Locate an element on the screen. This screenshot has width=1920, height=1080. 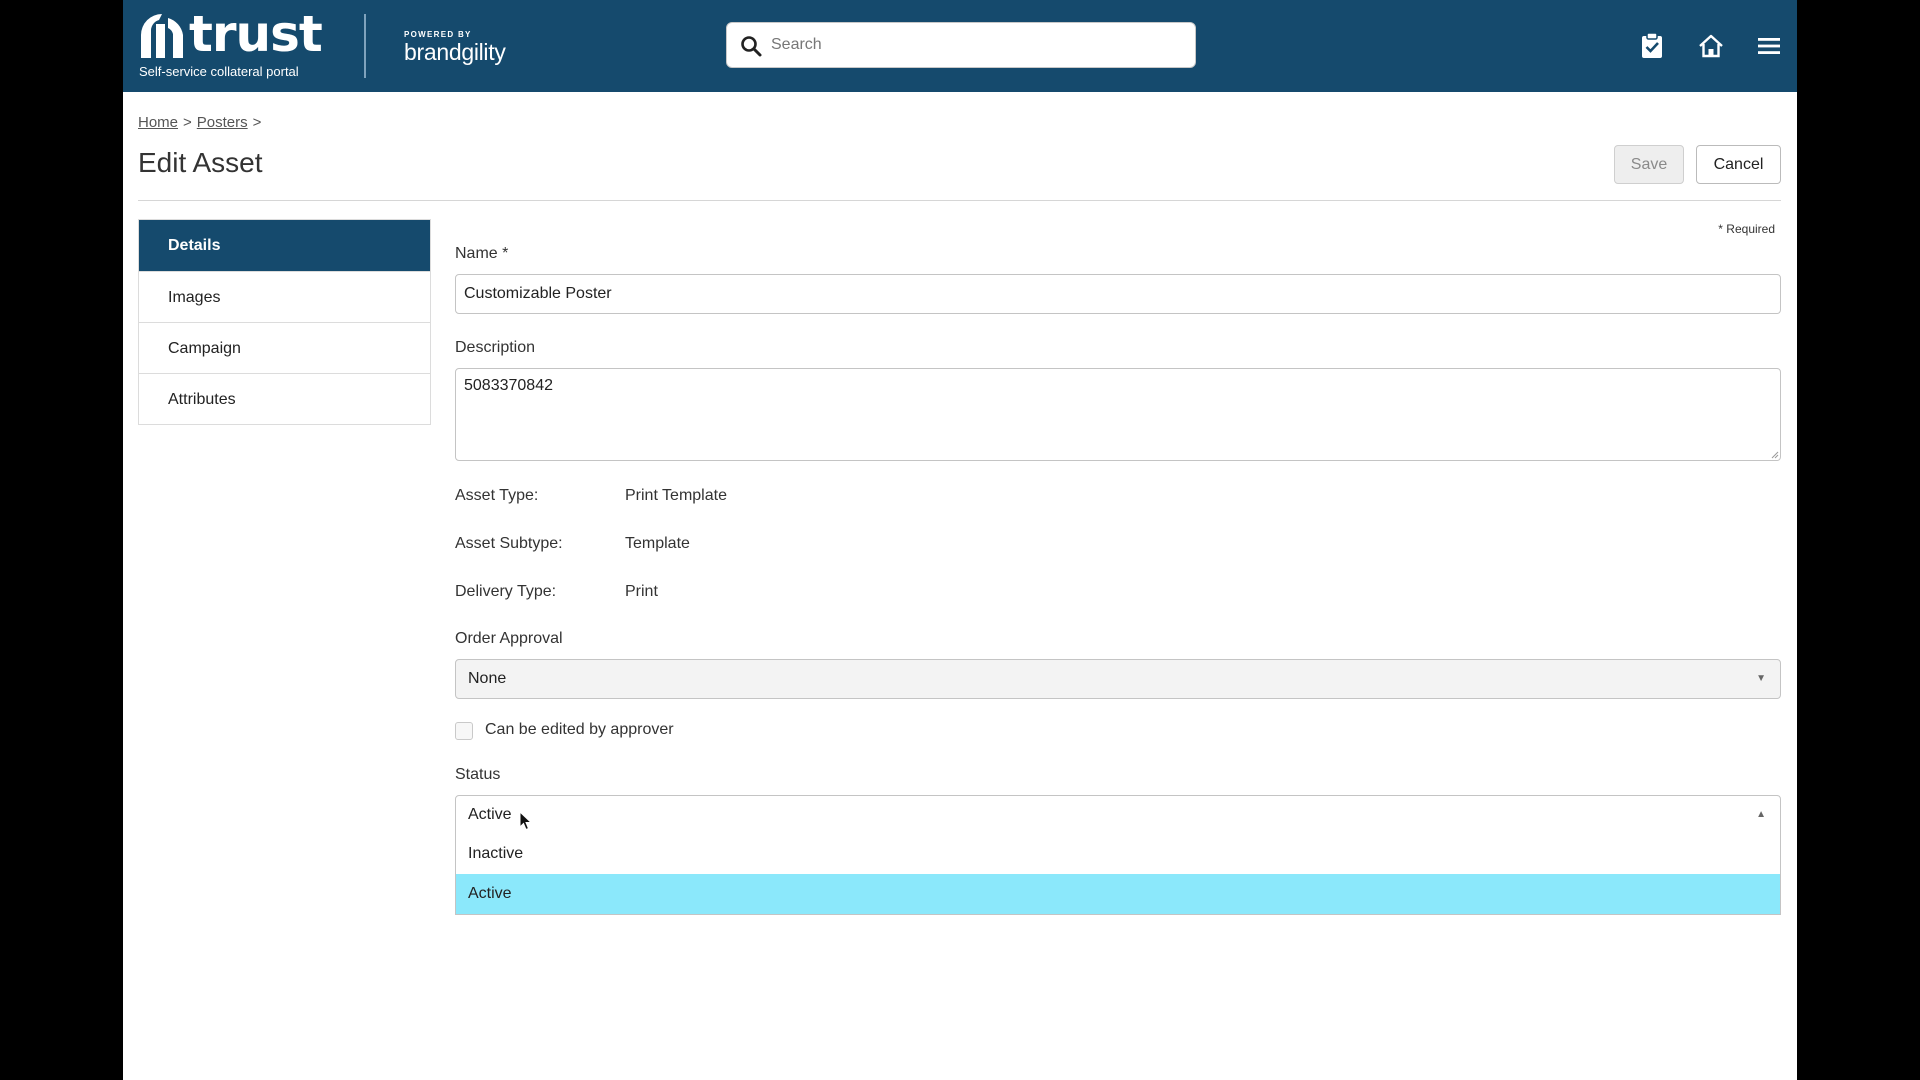
logo-wordmark: trust is located at coordinates (256, 34).